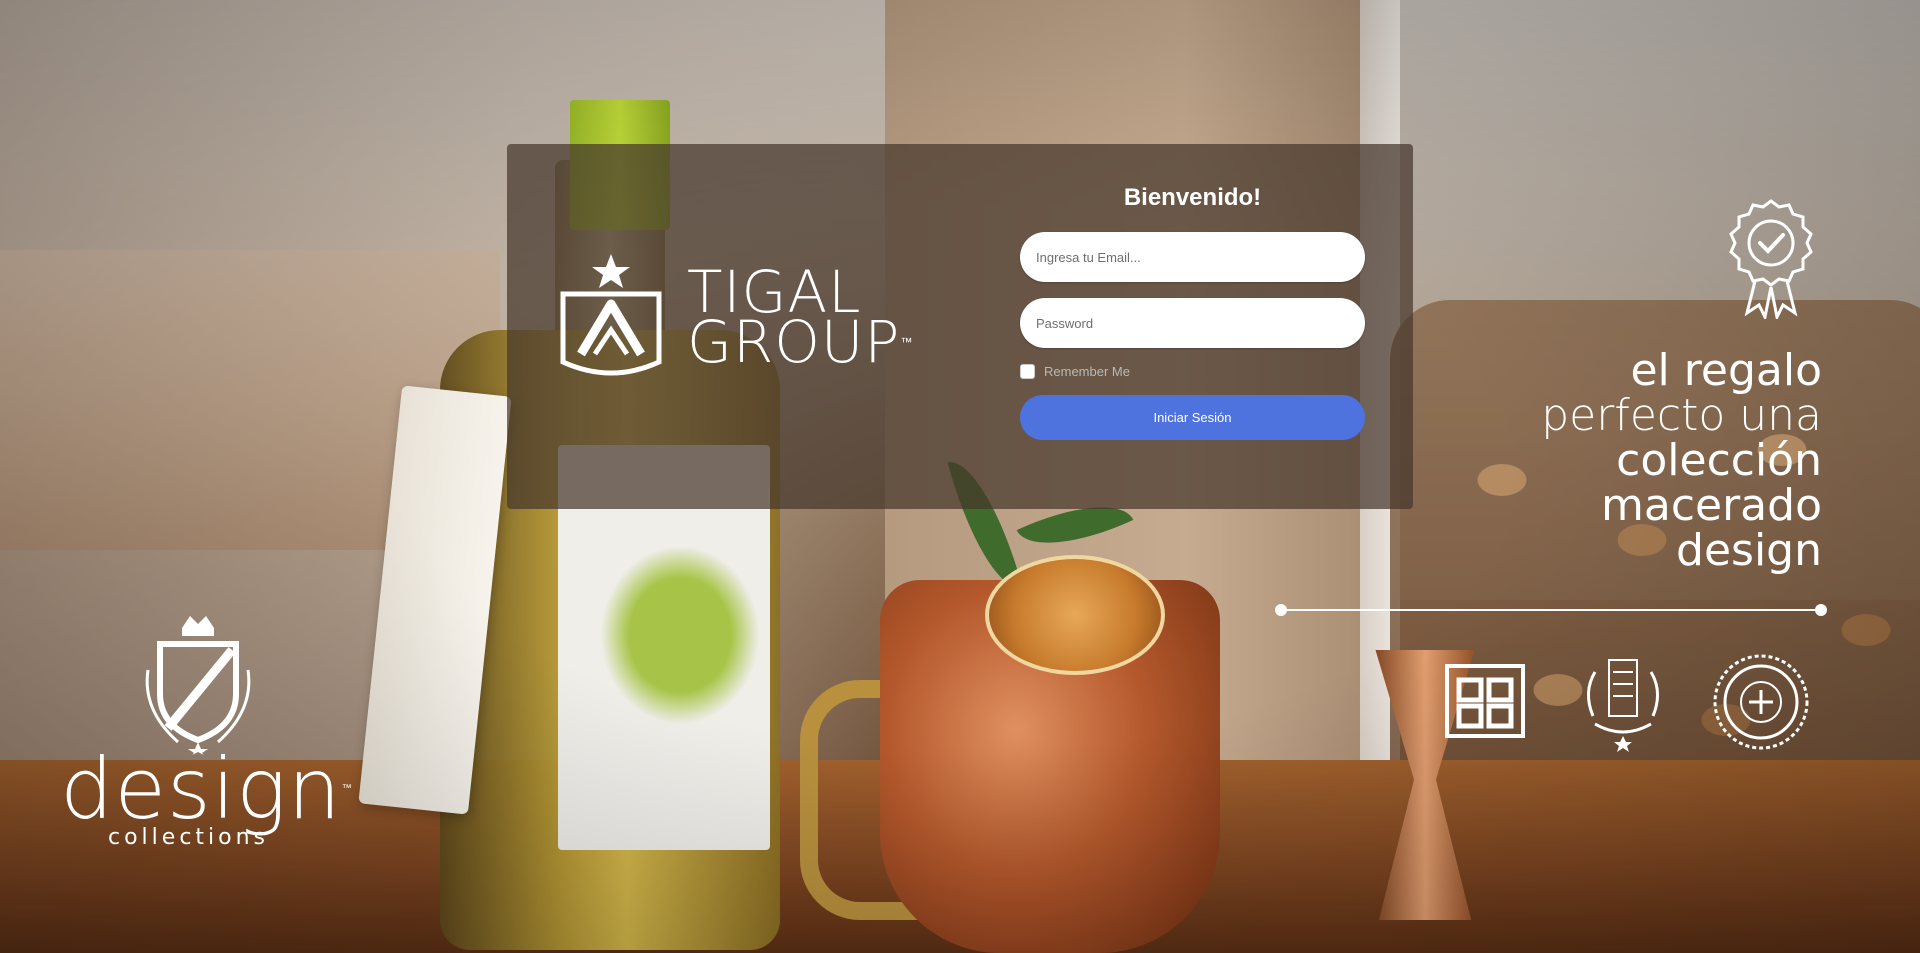  Describe the element at coordinates (794, 342) in the screenshot. I see `brand-name-line2: GROUP` at that location.